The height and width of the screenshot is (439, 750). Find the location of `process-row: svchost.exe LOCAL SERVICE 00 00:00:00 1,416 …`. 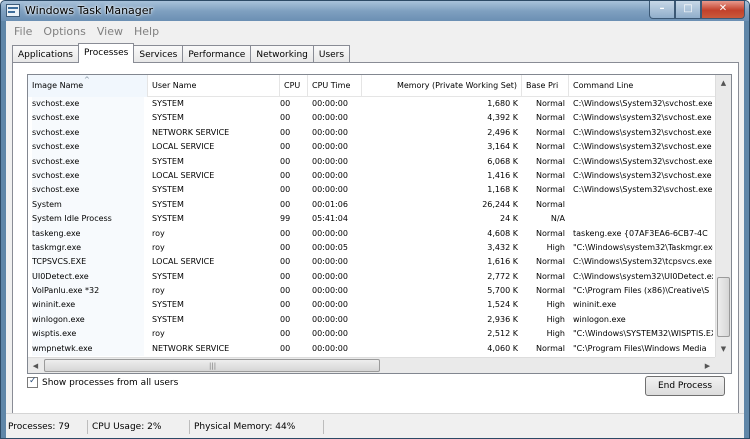

process-row: svchost.exe LOCAL SERVICE 00 00:00:00 1,416 … is located at coordinates (372, 176).